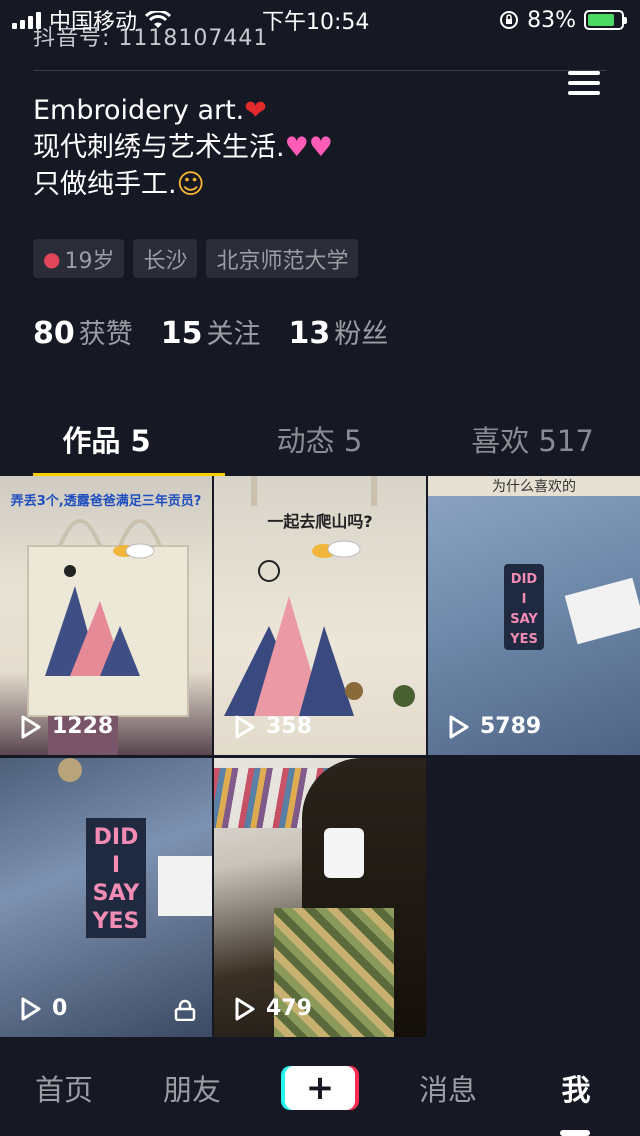  What do you see at coordinates (320, 70) in the screenshot?
I see `divider` at bounding box center [320, 70].